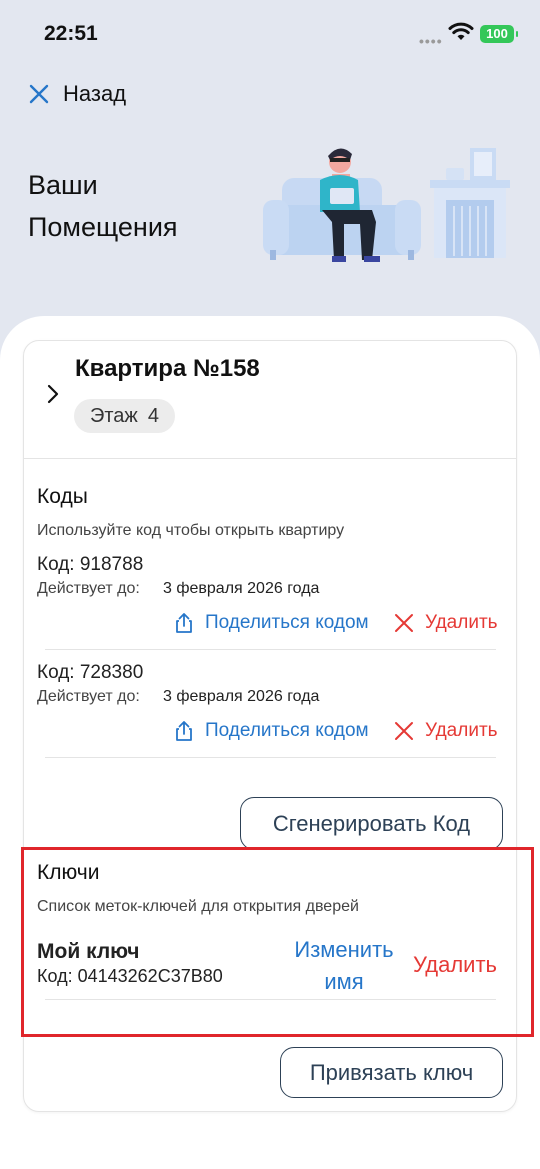  Describe the element at coordinates (371, 823) in the screenshot. I see `generate-code-button: Сгенерировать Код` at that location.